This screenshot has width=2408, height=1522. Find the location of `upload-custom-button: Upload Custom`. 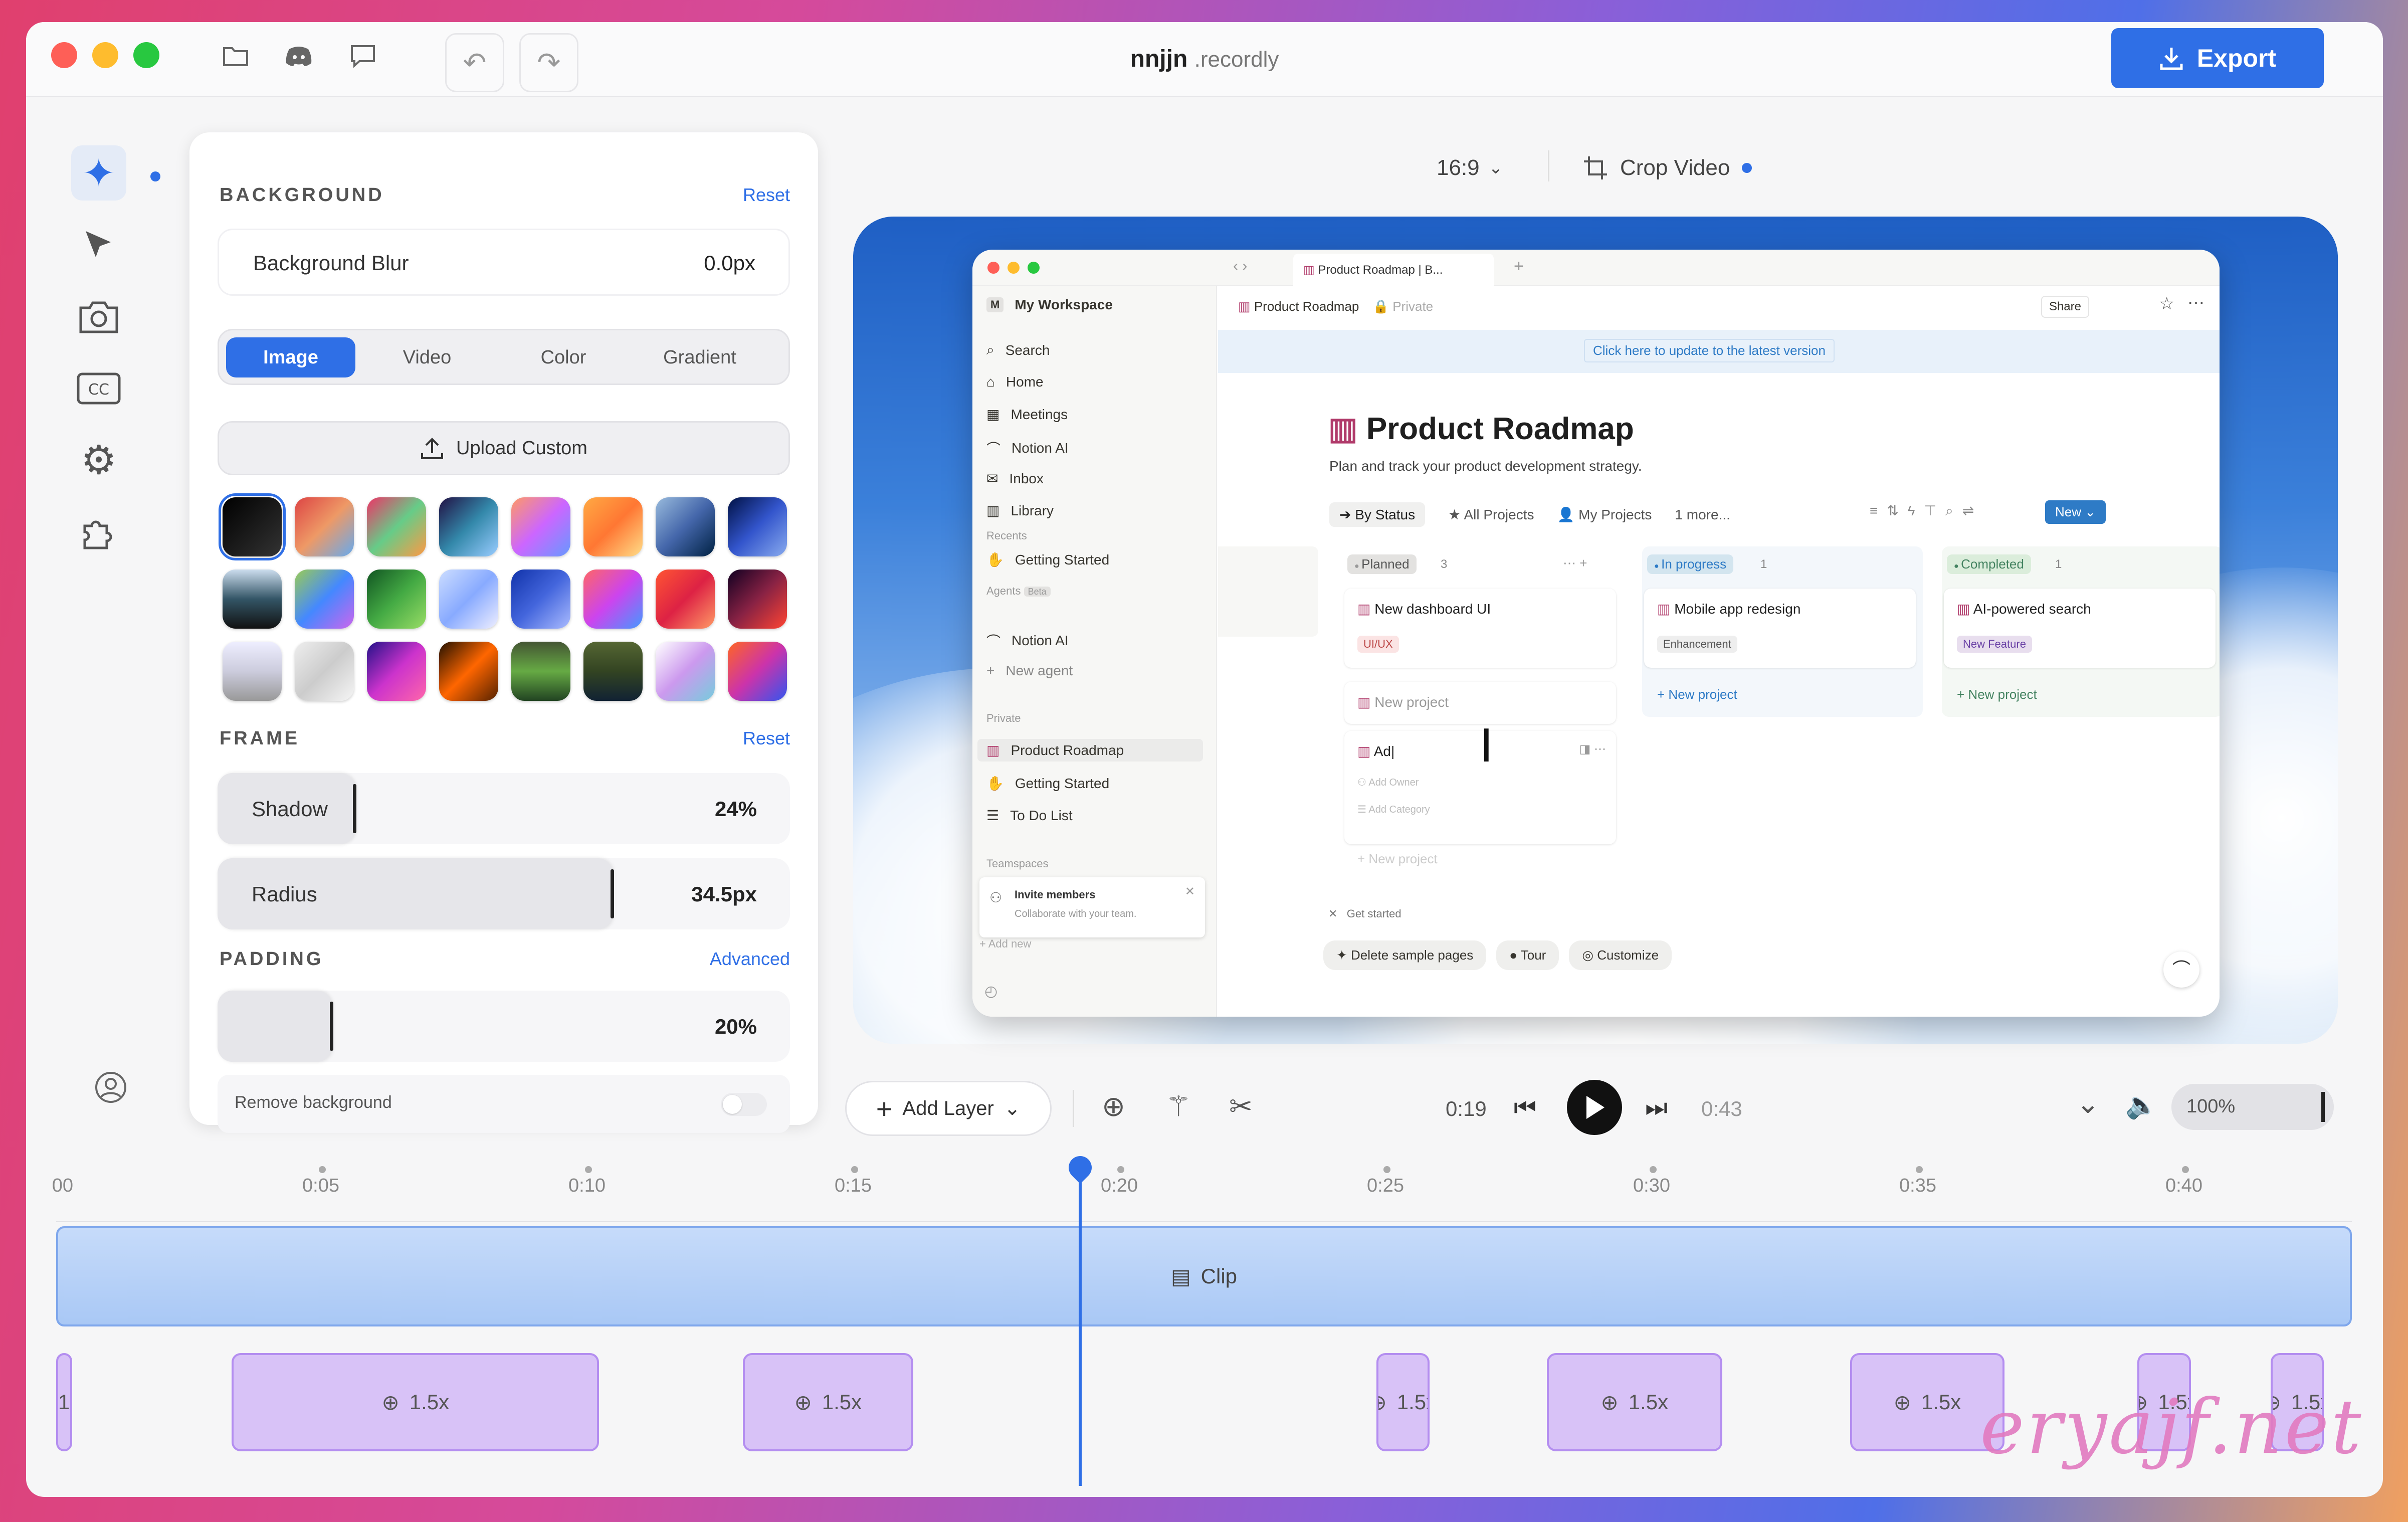

upload-custom-button: Upload Custom is located at coordinates (504, 448).